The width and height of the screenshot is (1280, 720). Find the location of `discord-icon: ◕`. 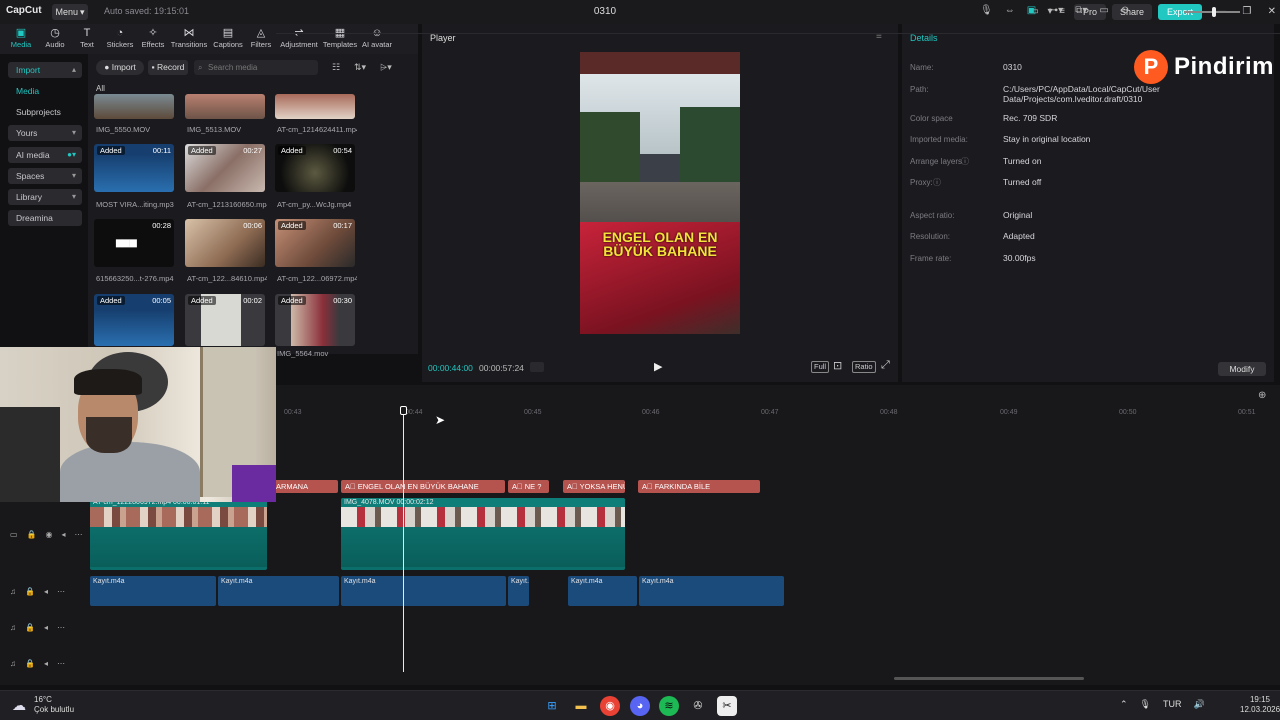

discord-icon: ◕ is located at coordinates (640, 706).